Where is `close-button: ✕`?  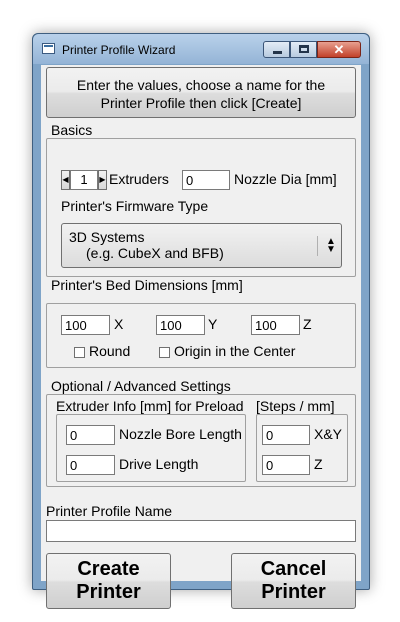
close-button: ✕ is located at coordinates (339, 49).